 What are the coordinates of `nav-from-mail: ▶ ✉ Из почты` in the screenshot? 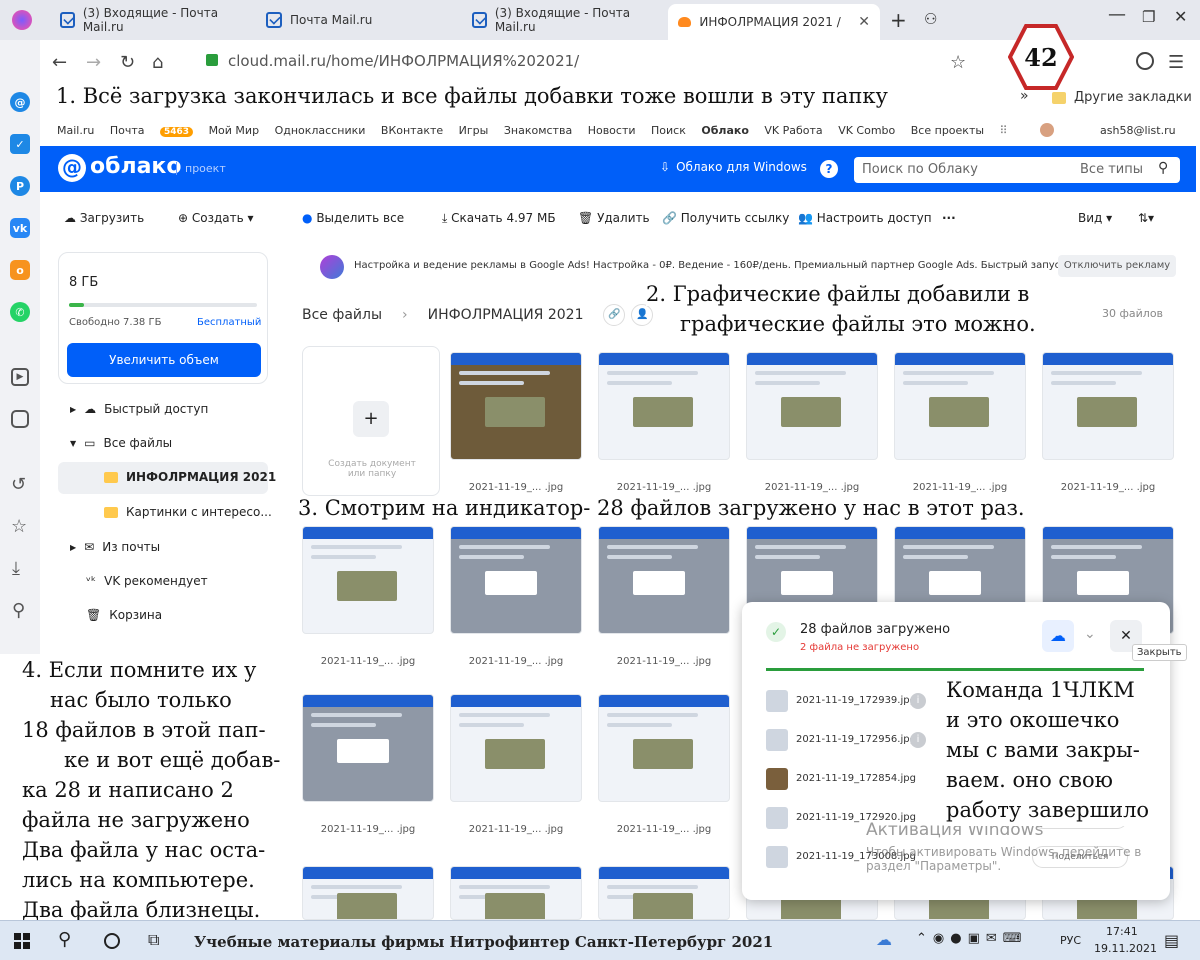 It's located at (115, 547).